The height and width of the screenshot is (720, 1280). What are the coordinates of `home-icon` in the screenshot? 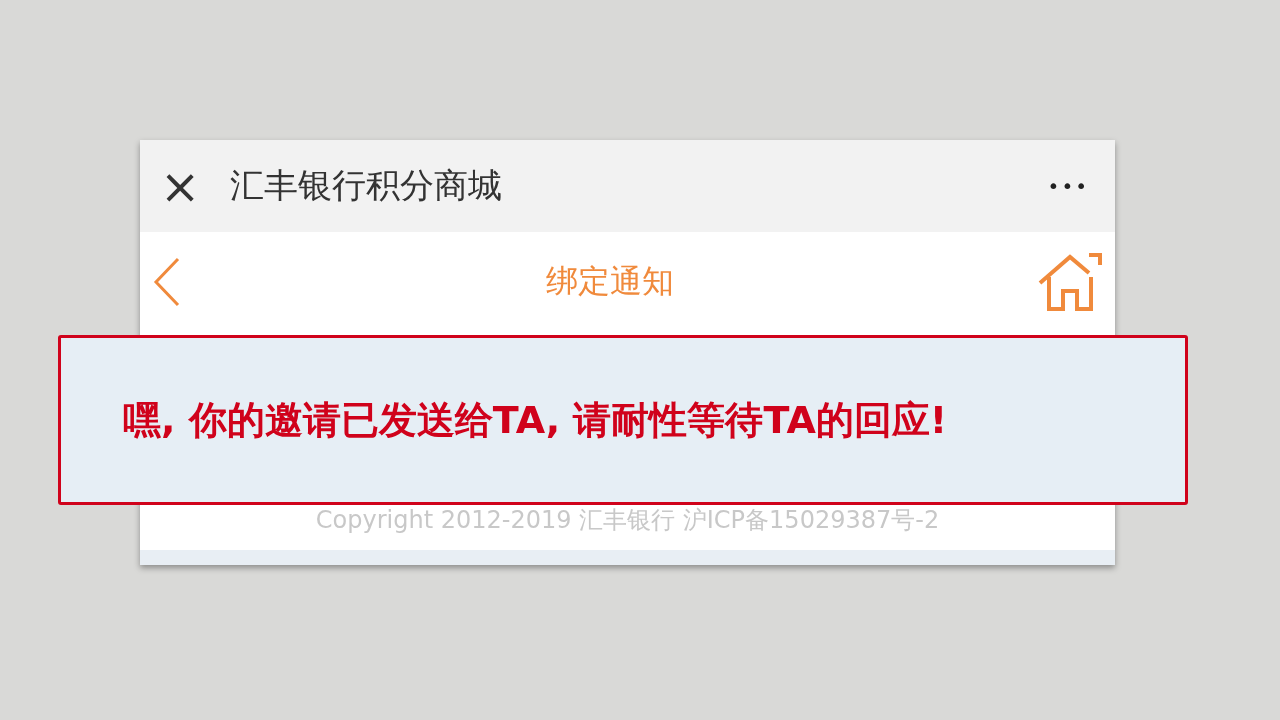 It's located at (1070, 282).